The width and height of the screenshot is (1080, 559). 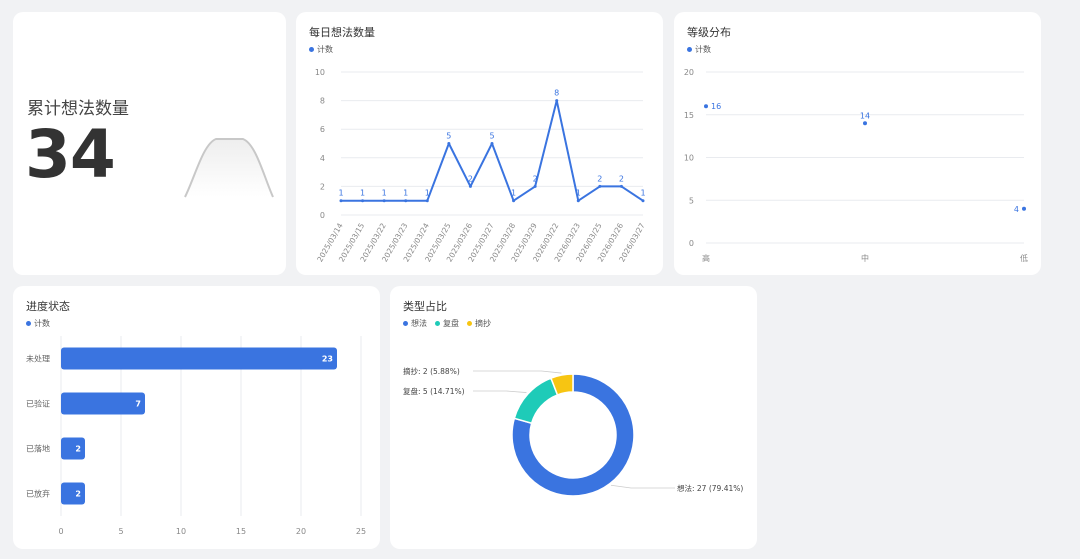 I want to click on kpi-value: 34, so click(x=70, y=154).